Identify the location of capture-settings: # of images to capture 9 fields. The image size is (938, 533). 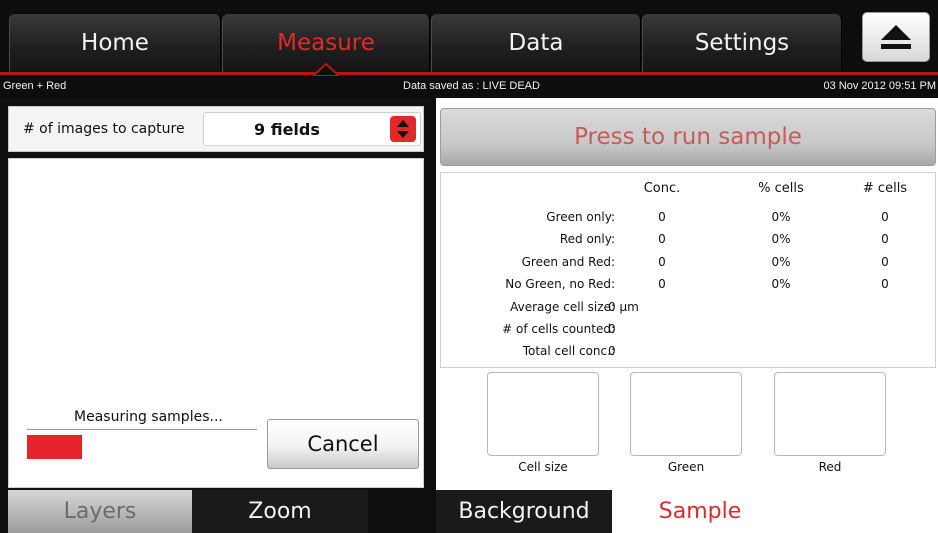
(216, 129).